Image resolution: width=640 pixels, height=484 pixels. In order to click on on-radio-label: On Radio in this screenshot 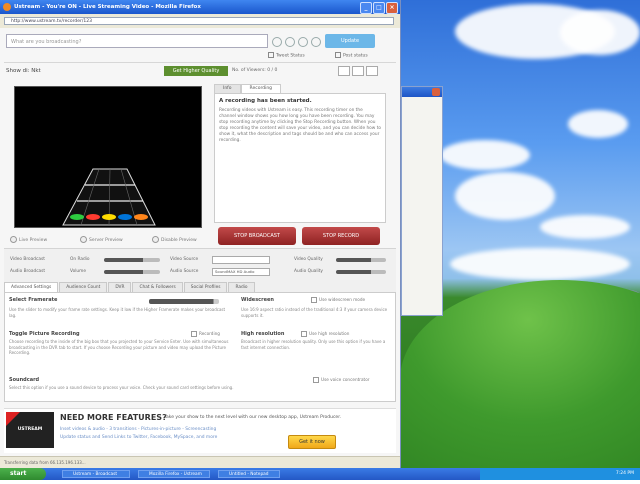, I will do `click(80, 259)`.